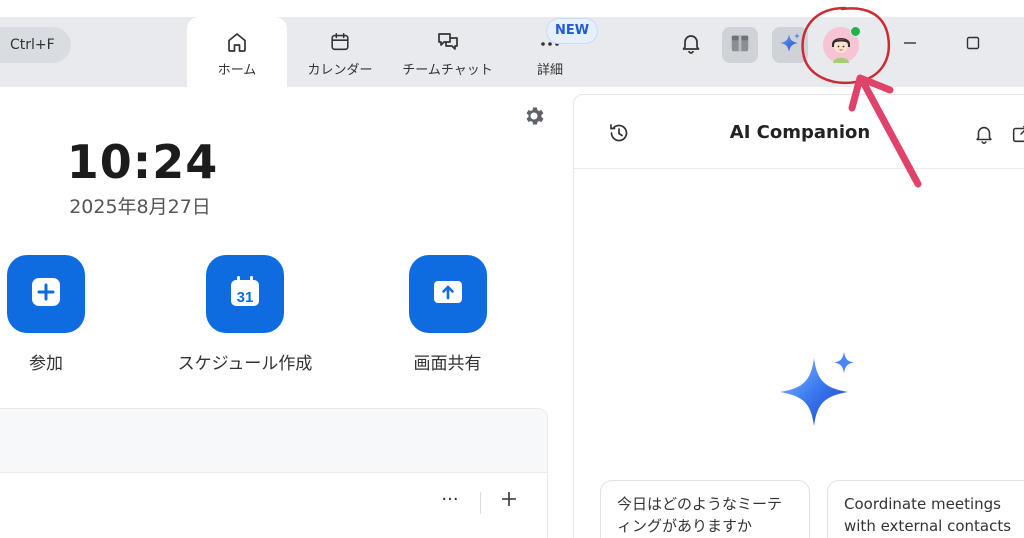 Image resolution: width=1024 pixels, height=538 pixels. I want to click on minimize-window-button, so click(910, 45).